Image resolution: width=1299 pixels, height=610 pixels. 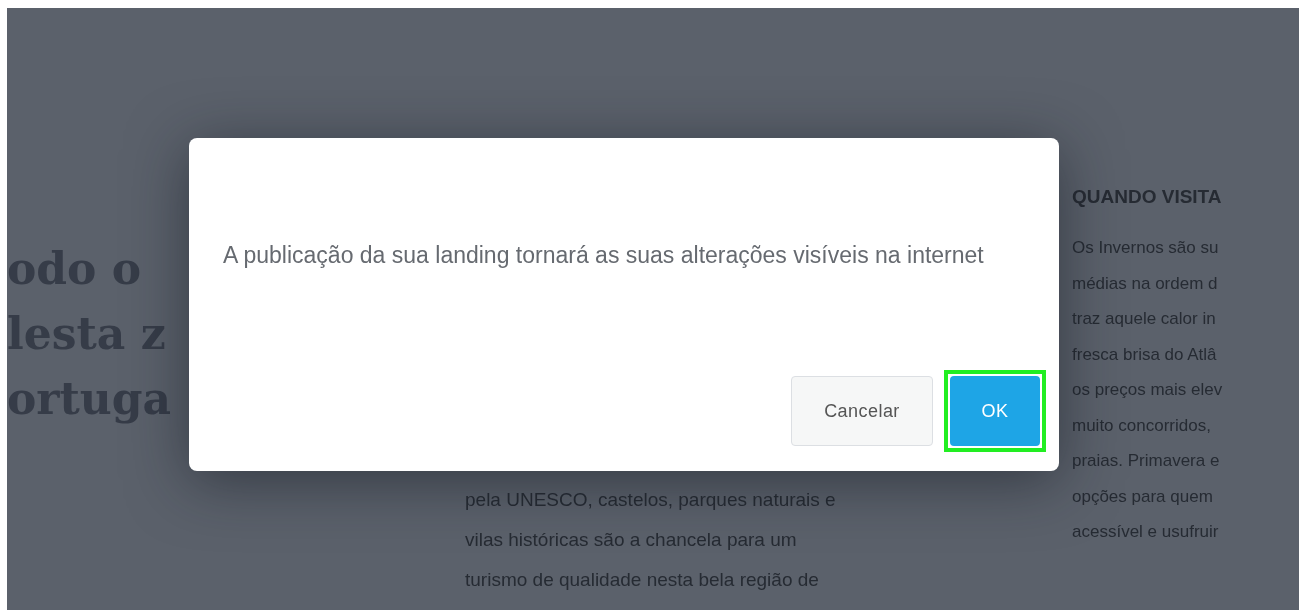 I want to click on body-text: turismo de qualidade nesta bela região de, so click(x=642, y=580).